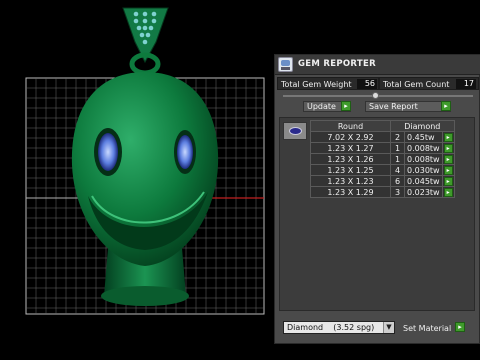 This screenshot has height=360, width=480. Describe the element at coordinates (423, 137) in the screenshot. I see `gem-weight: 0.45tw` at that location.